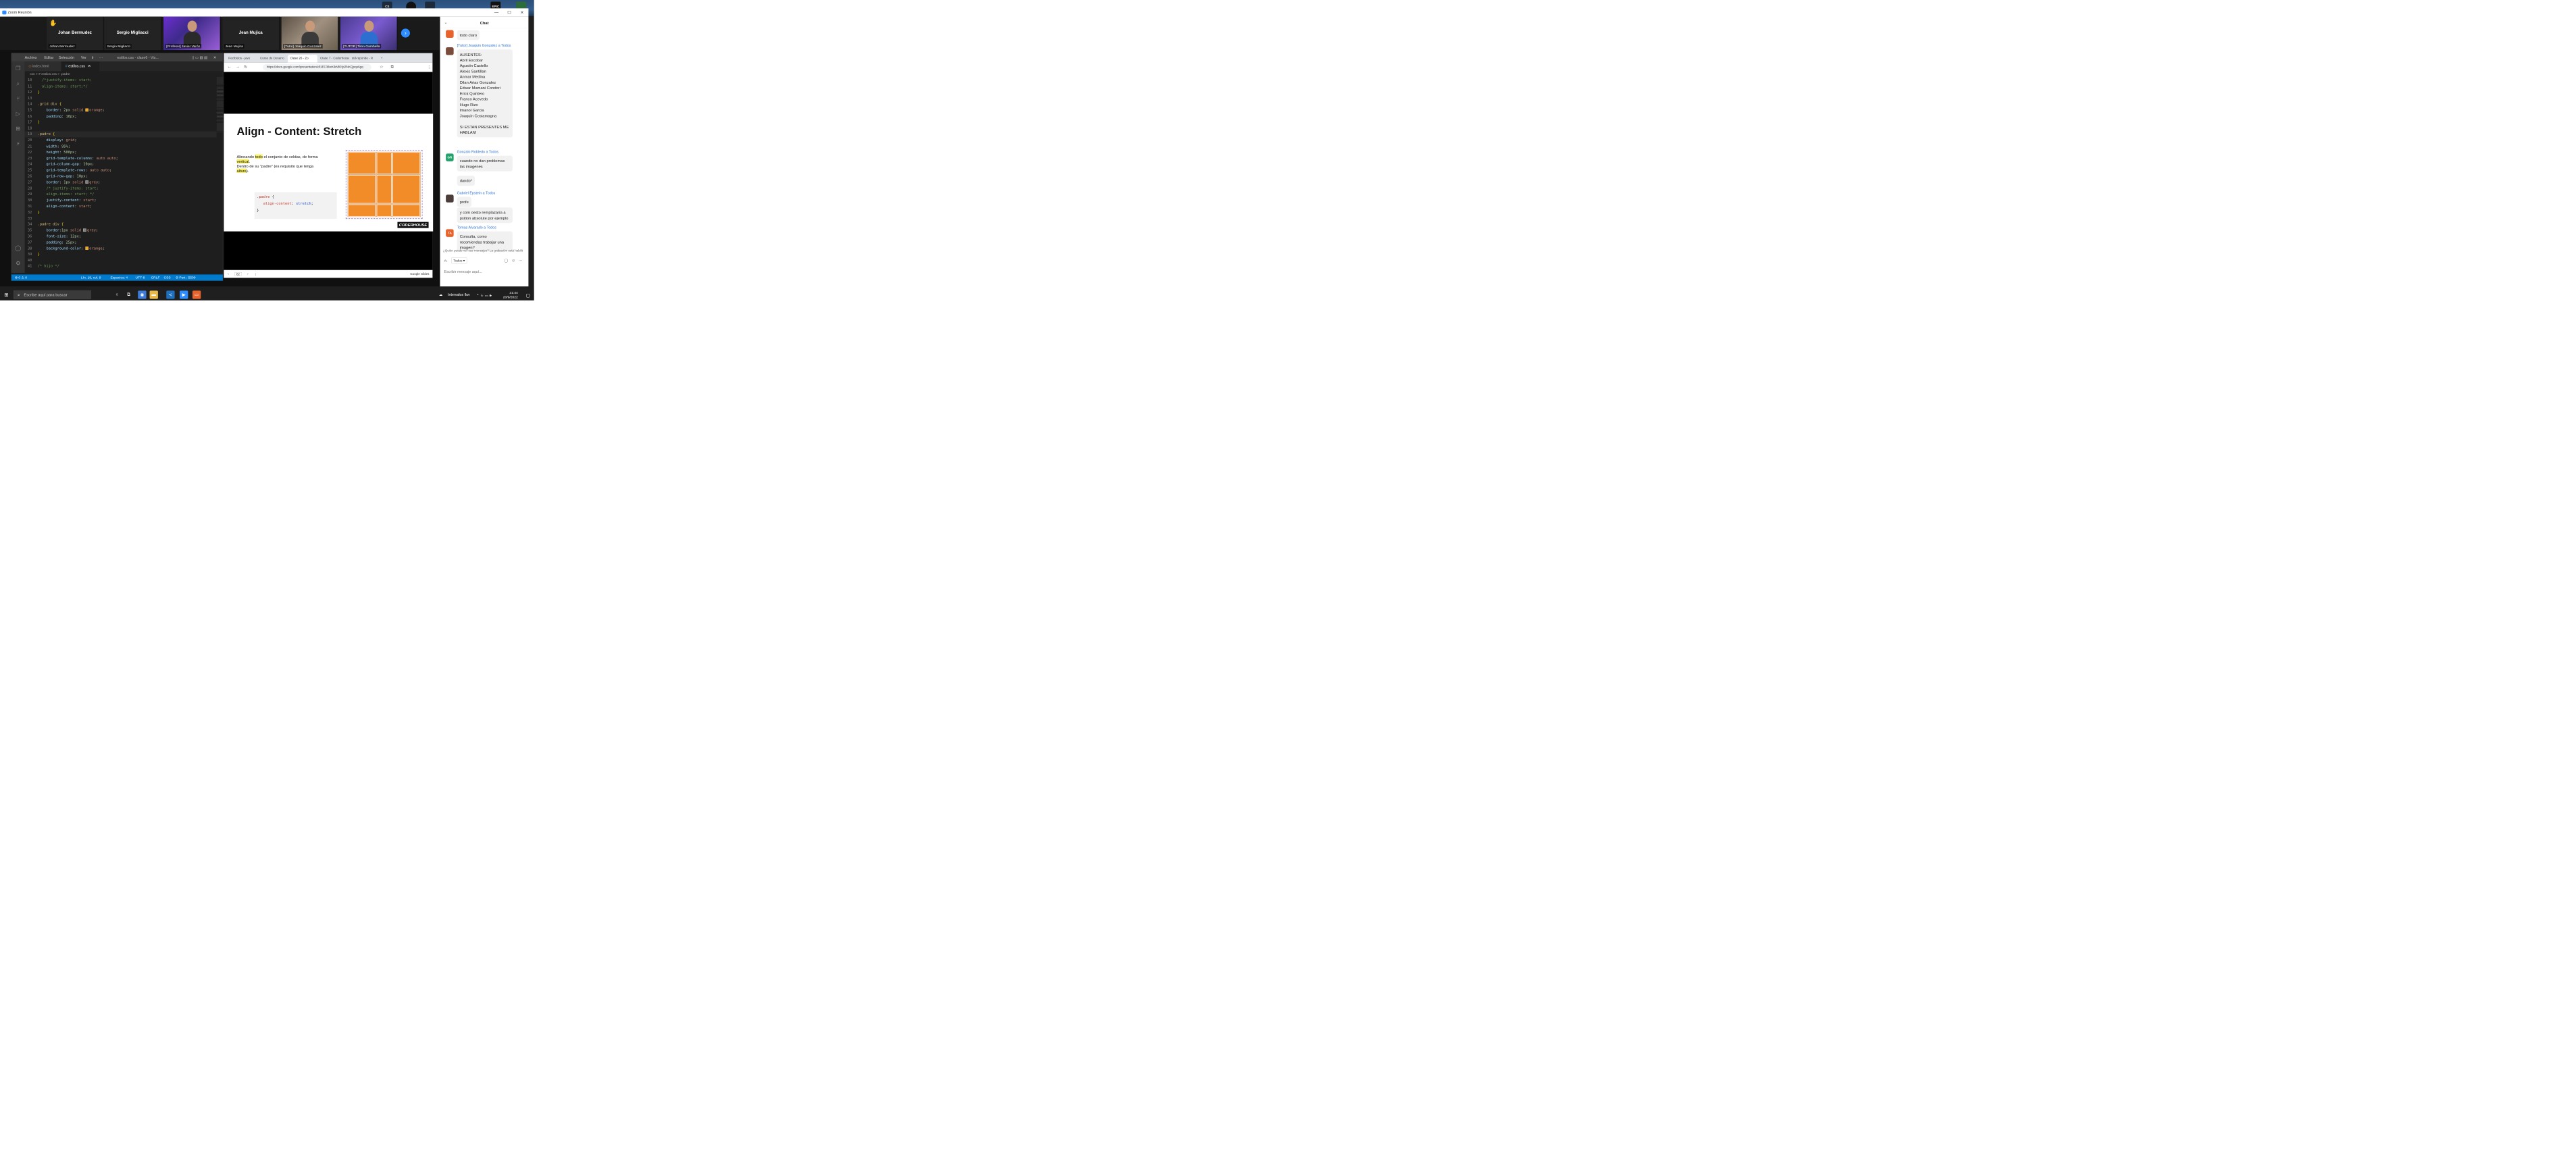  What do you see at coordinates (477, 192) in the screenshot?
I see `message-sender: Gabriel Epstein a Todos` at bounding box center [477, 192].